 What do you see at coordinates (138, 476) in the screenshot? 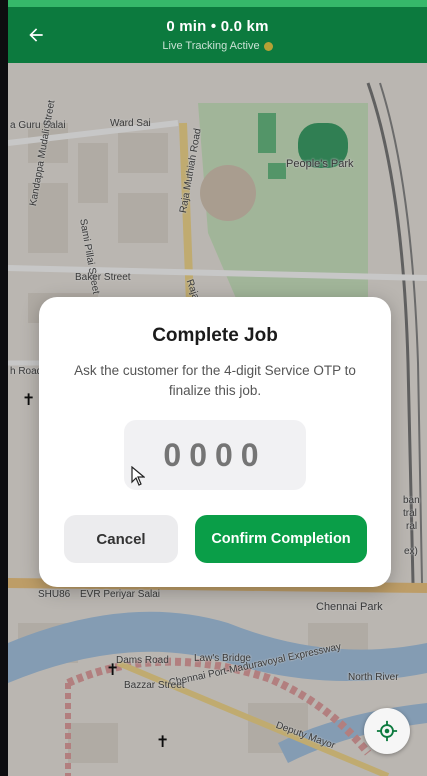
I see `mouse-cursor-icon` at bounding box center [138, 476].